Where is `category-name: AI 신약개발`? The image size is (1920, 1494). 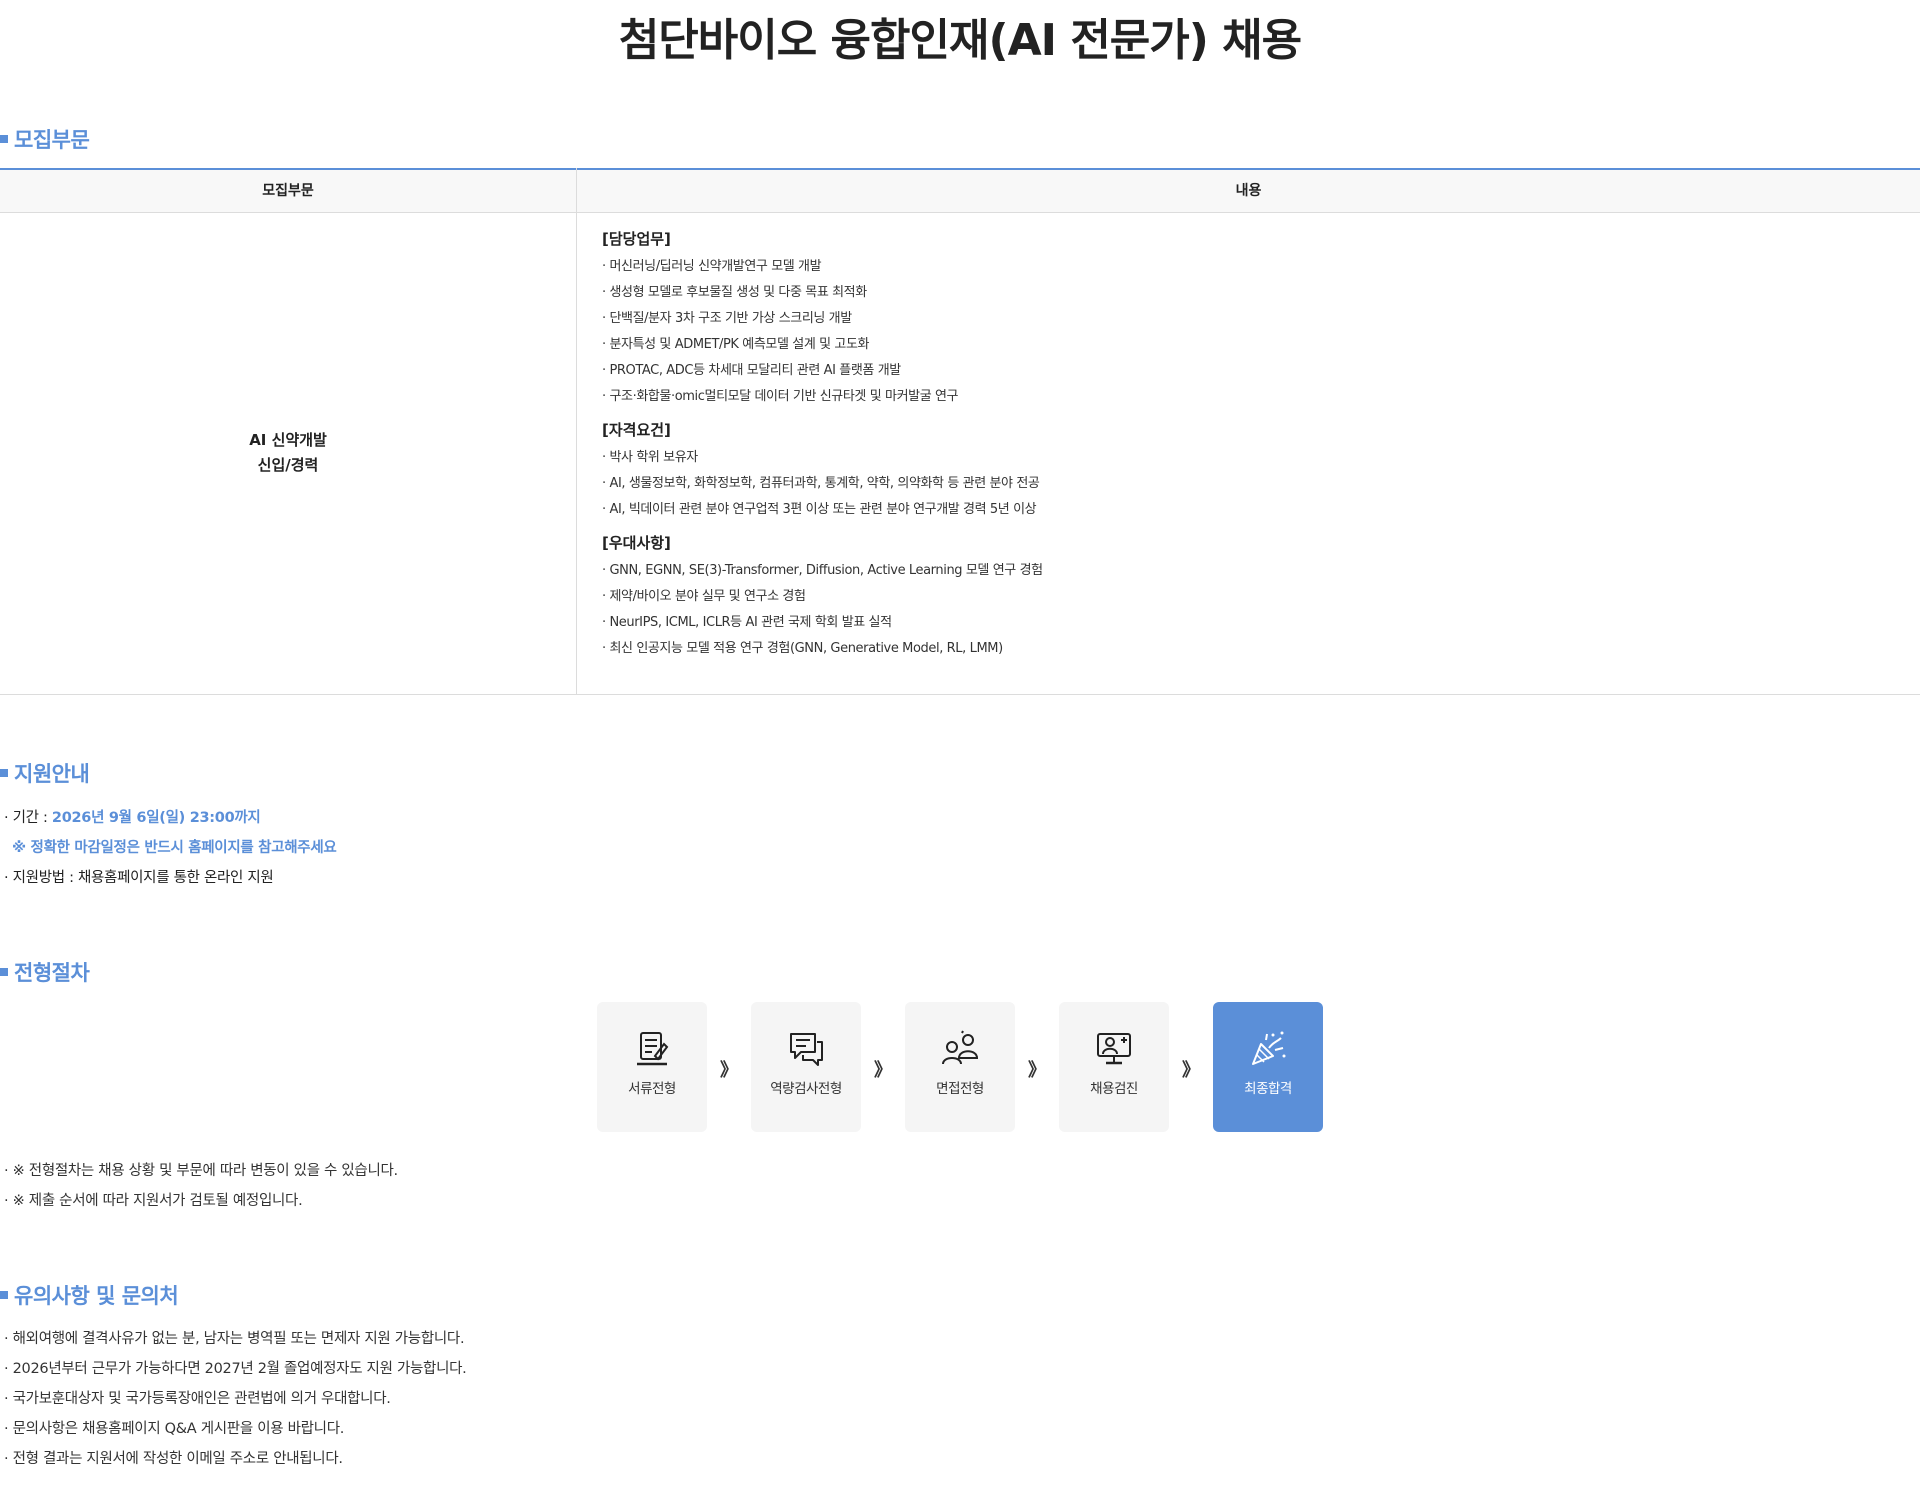
category-name: AI 신약개발 is located at coordinates (288, 440).